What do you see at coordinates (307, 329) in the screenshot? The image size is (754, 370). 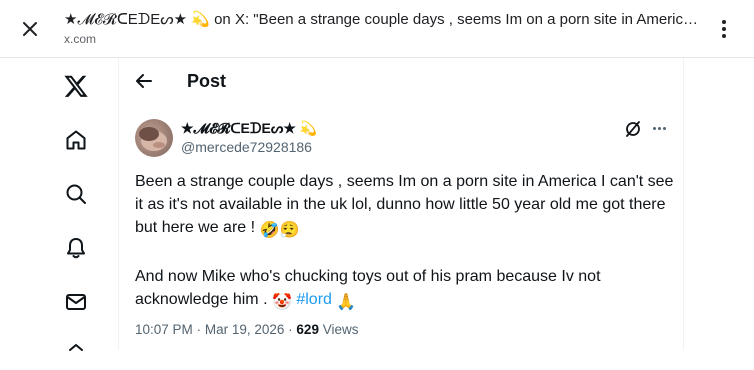 I see `views-count: 629` at bounding box center [307, 329].